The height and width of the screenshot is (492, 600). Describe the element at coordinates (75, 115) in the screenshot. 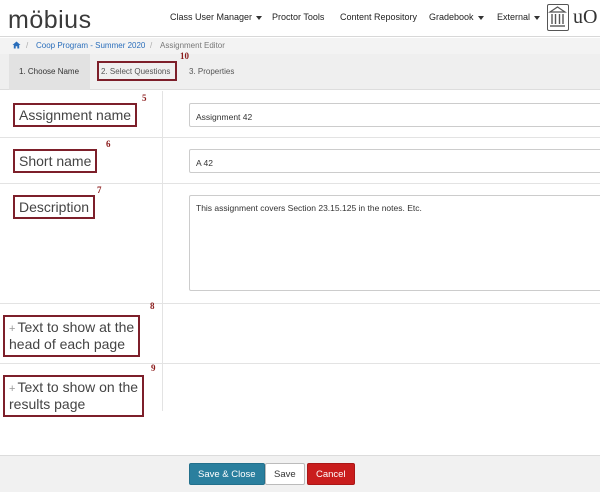

I see `assignment-name-label: Assignment name` at that location.